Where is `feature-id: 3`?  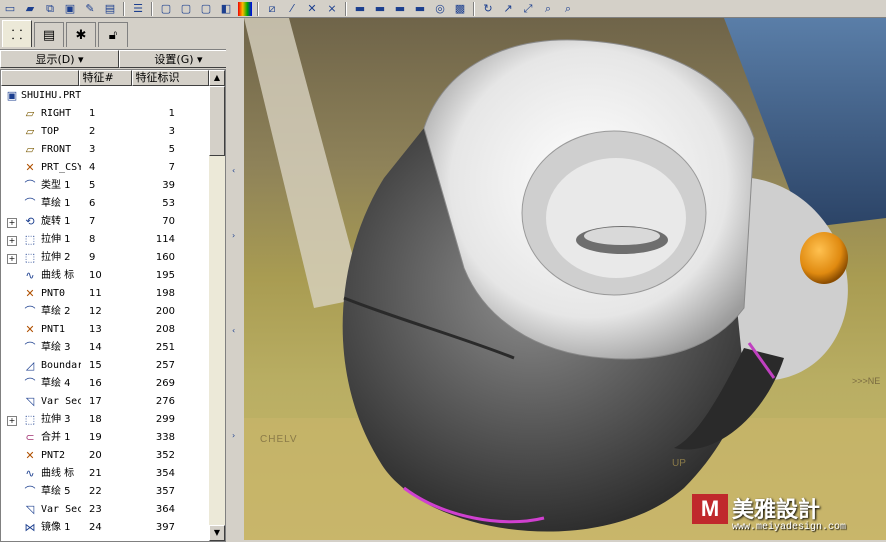 feature-id: 3 is located at coordinates (171, 131).